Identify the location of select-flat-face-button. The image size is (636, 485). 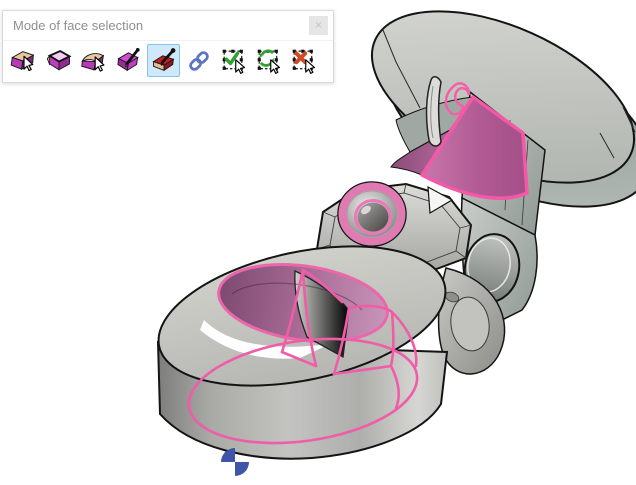
(23, 60).